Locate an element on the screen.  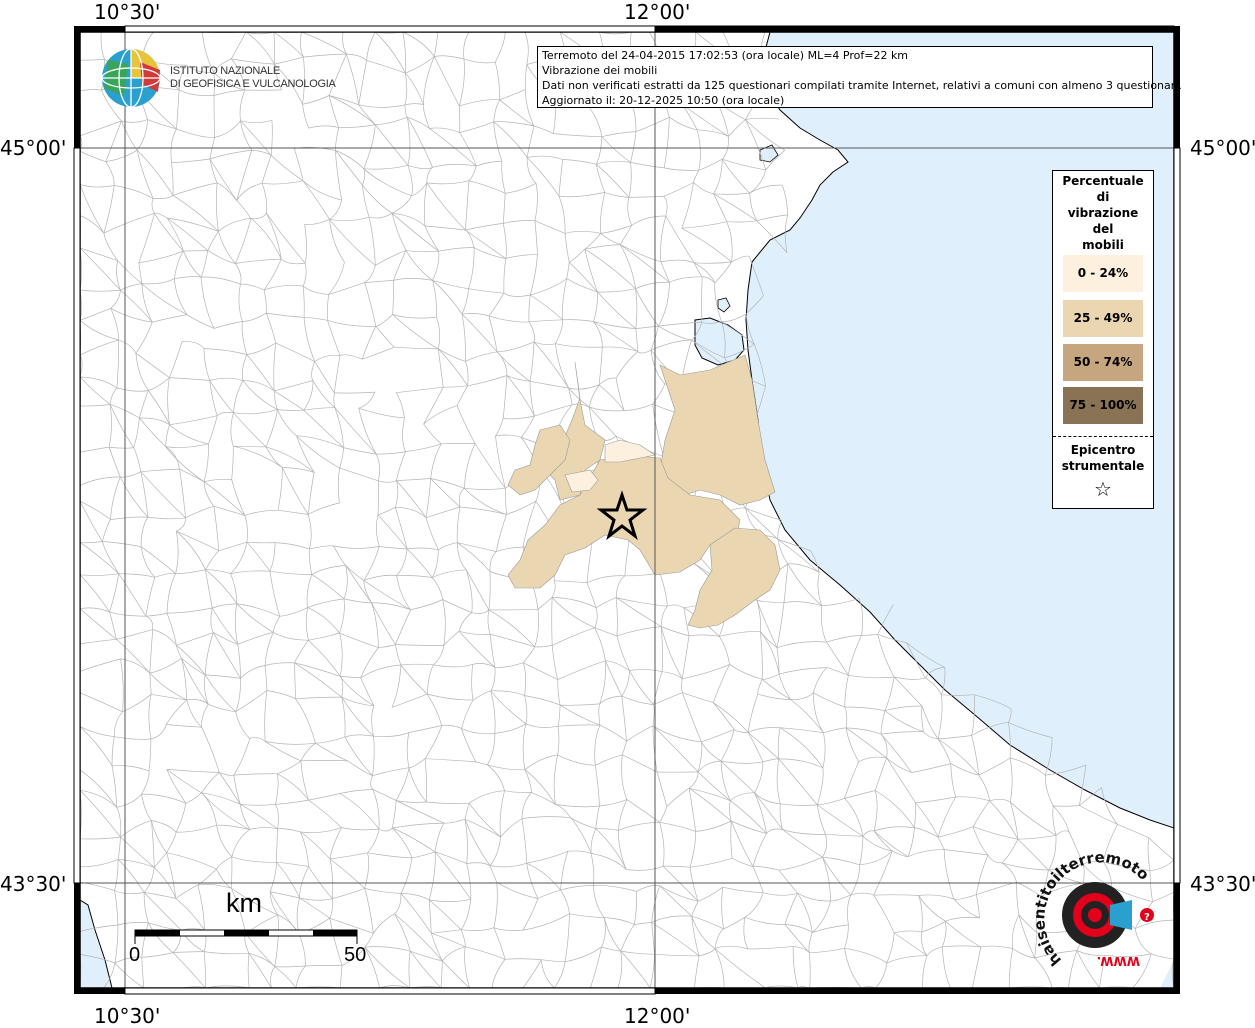
legend-title-line: vibrazione is located at coordinates (1103, 213).